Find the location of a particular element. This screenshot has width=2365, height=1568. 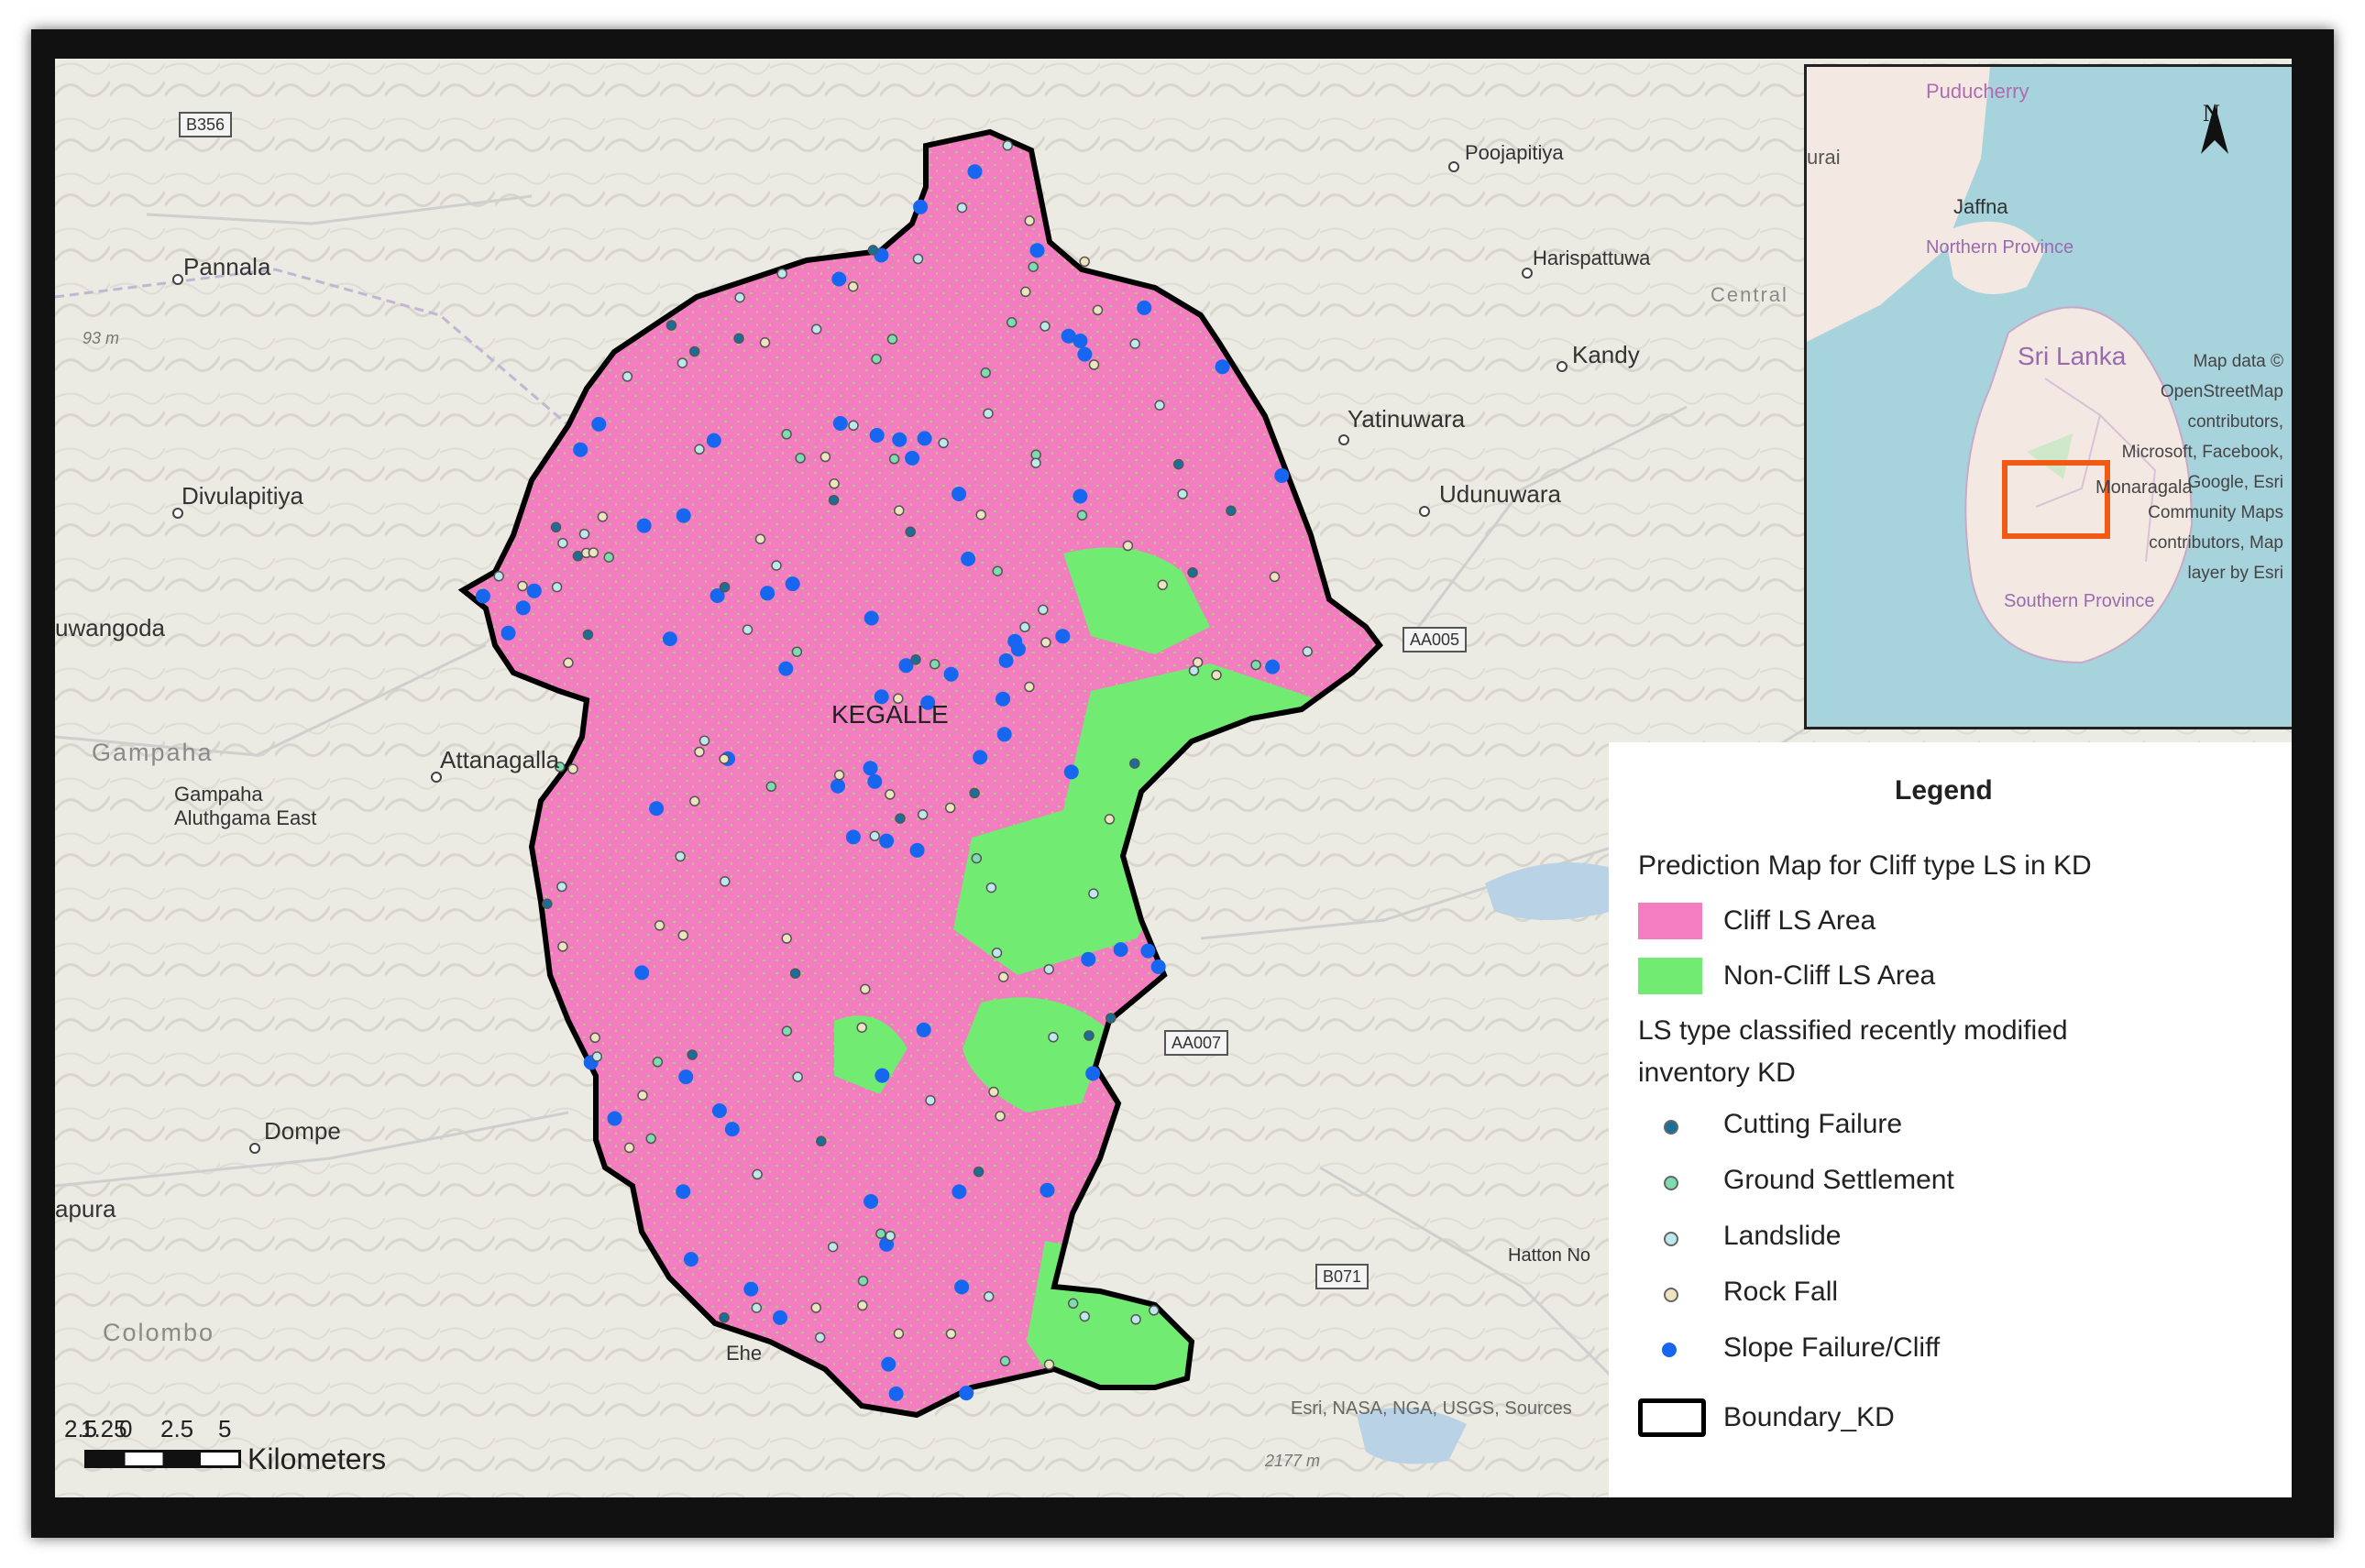

scale-unit: Kilometers is located at coordinates (317, 1458).